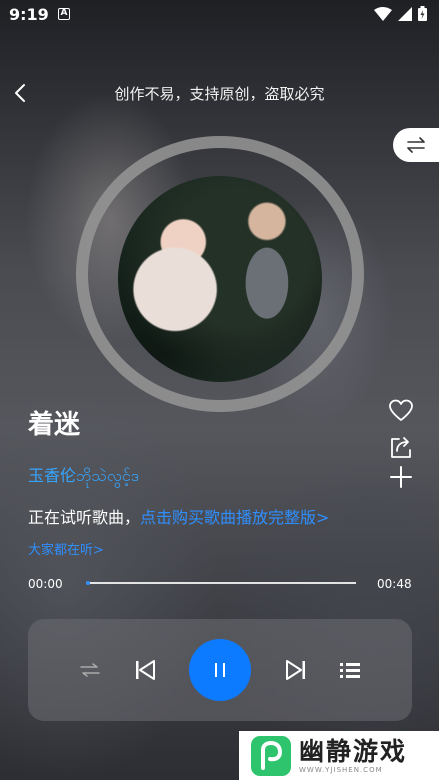 Image resolution: width=439 pixels, height=780 pixels. What do you see at coordinates (66, 548) in the screenshot?
I see `everyone-listening-link: 大家都在听>` at bounding box center [66, 548].